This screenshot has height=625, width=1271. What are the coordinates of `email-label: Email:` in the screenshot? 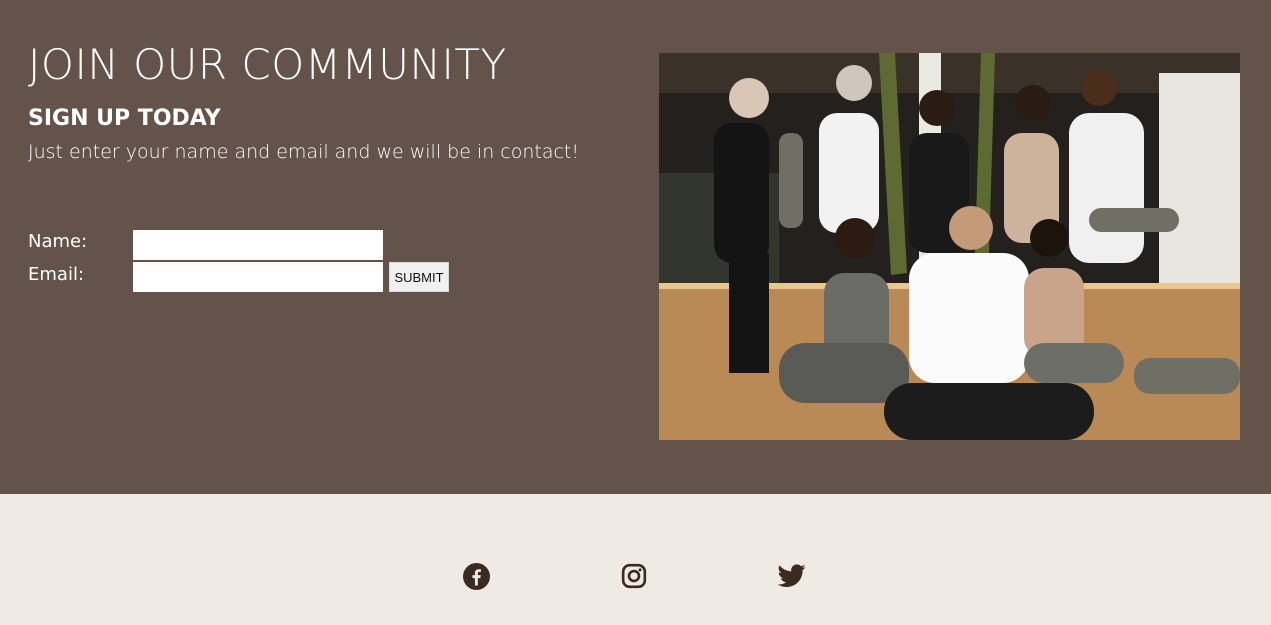 It's located at (56, 274).